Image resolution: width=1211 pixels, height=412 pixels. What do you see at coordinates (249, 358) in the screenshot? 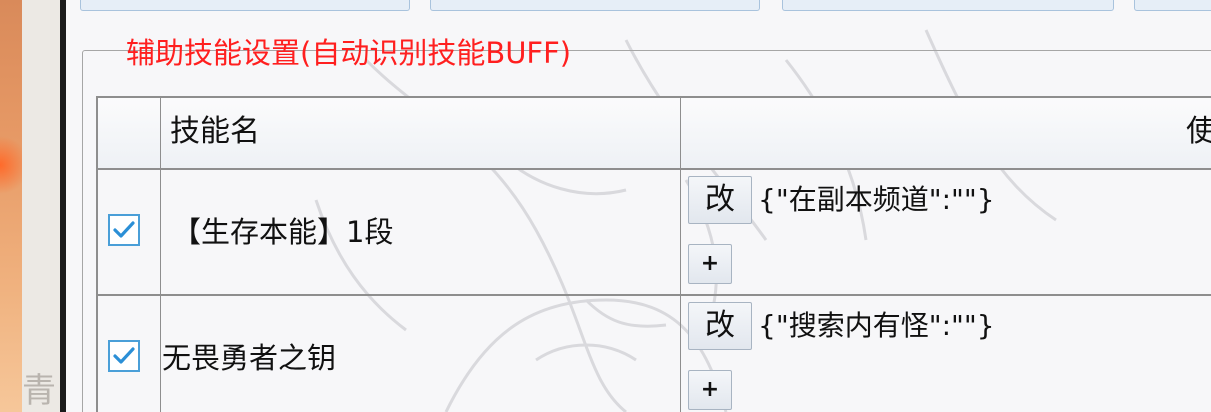
I see `row2-skill-name: 无畏勇者之钥` at bounding box center [249, 358].